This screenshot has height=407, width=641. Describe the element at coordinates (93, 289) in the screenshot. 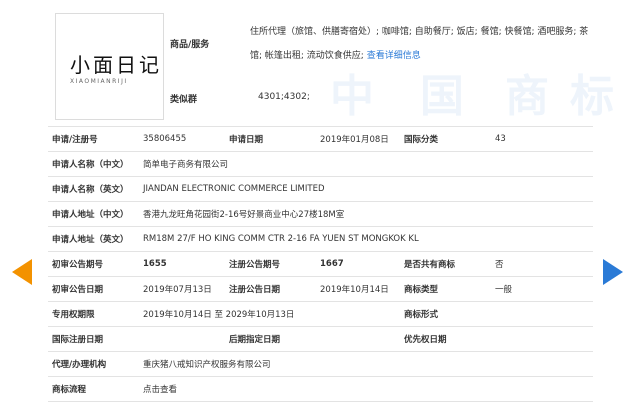

I see `row-label: 初审公告日期` at that location.